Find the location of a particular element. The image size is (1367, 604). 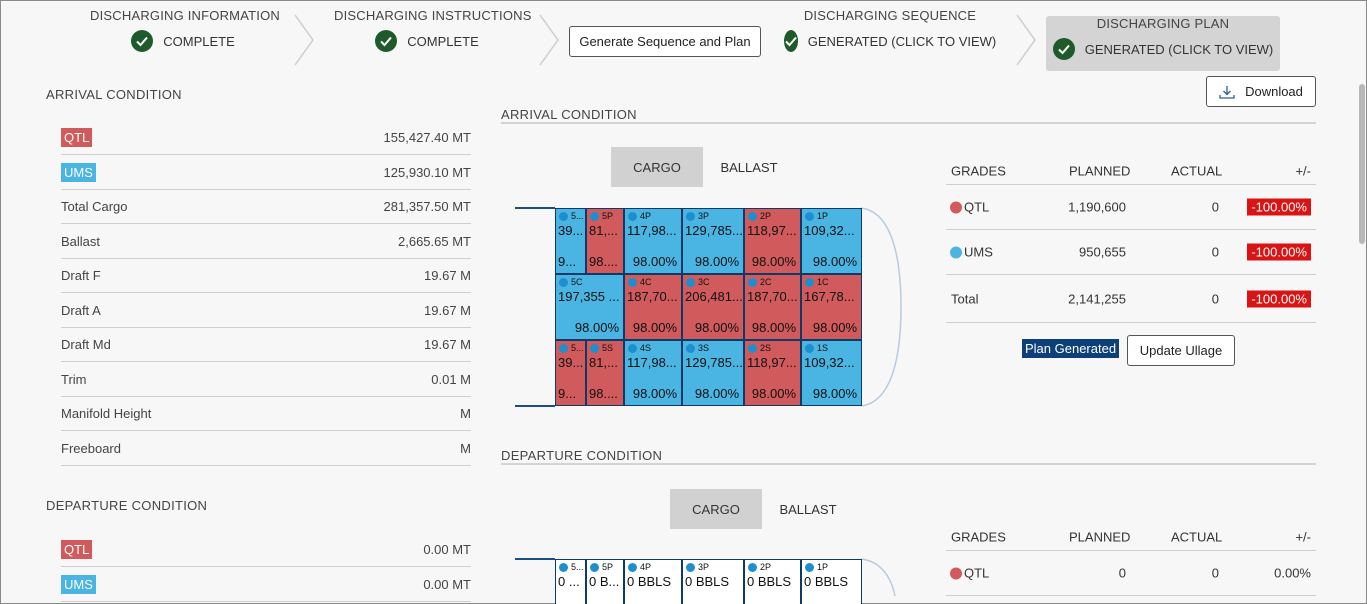

condition-label: Freeboard is located at coordinates (91, 448).